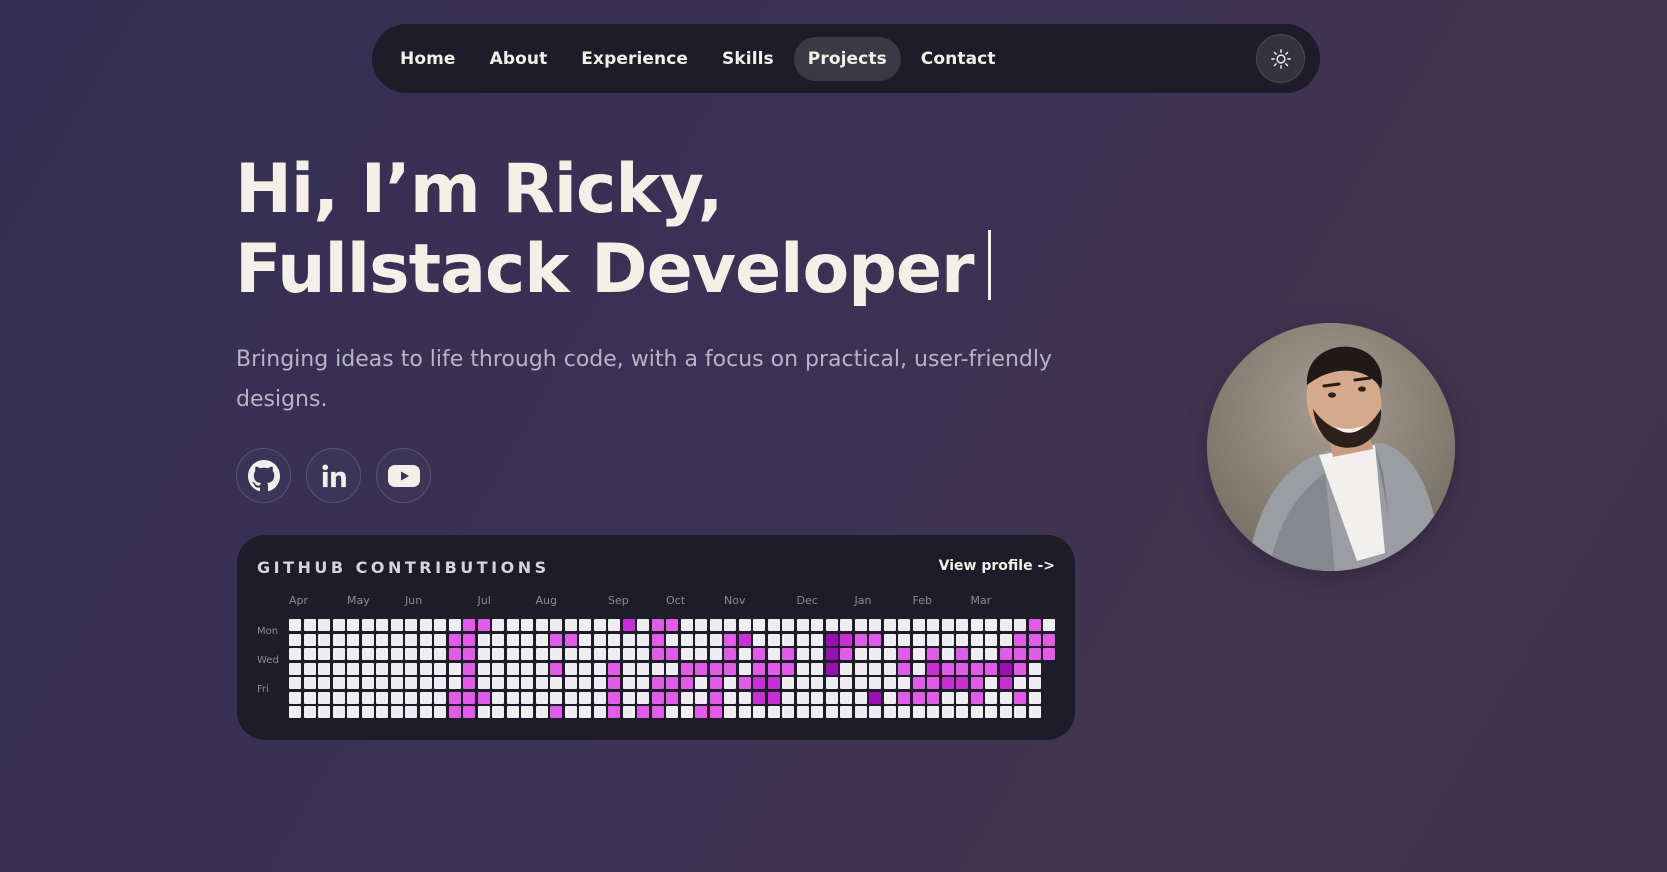  I want to click on github-icon, so click(263, 475).